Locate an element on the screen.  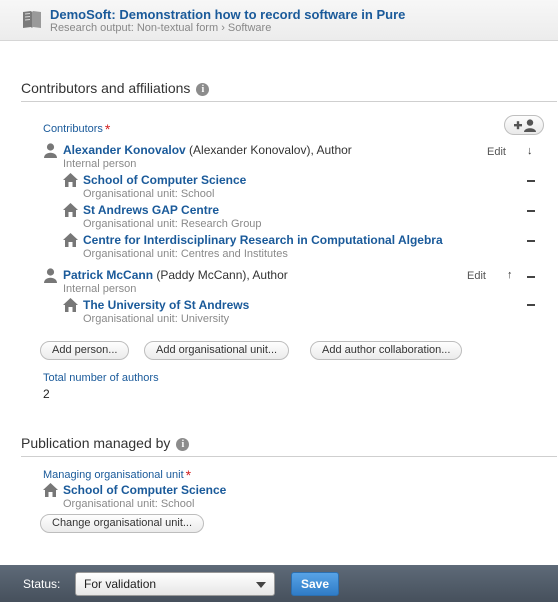
managing-unit-row: School of Computer Science is located at coordinates (144, 490).